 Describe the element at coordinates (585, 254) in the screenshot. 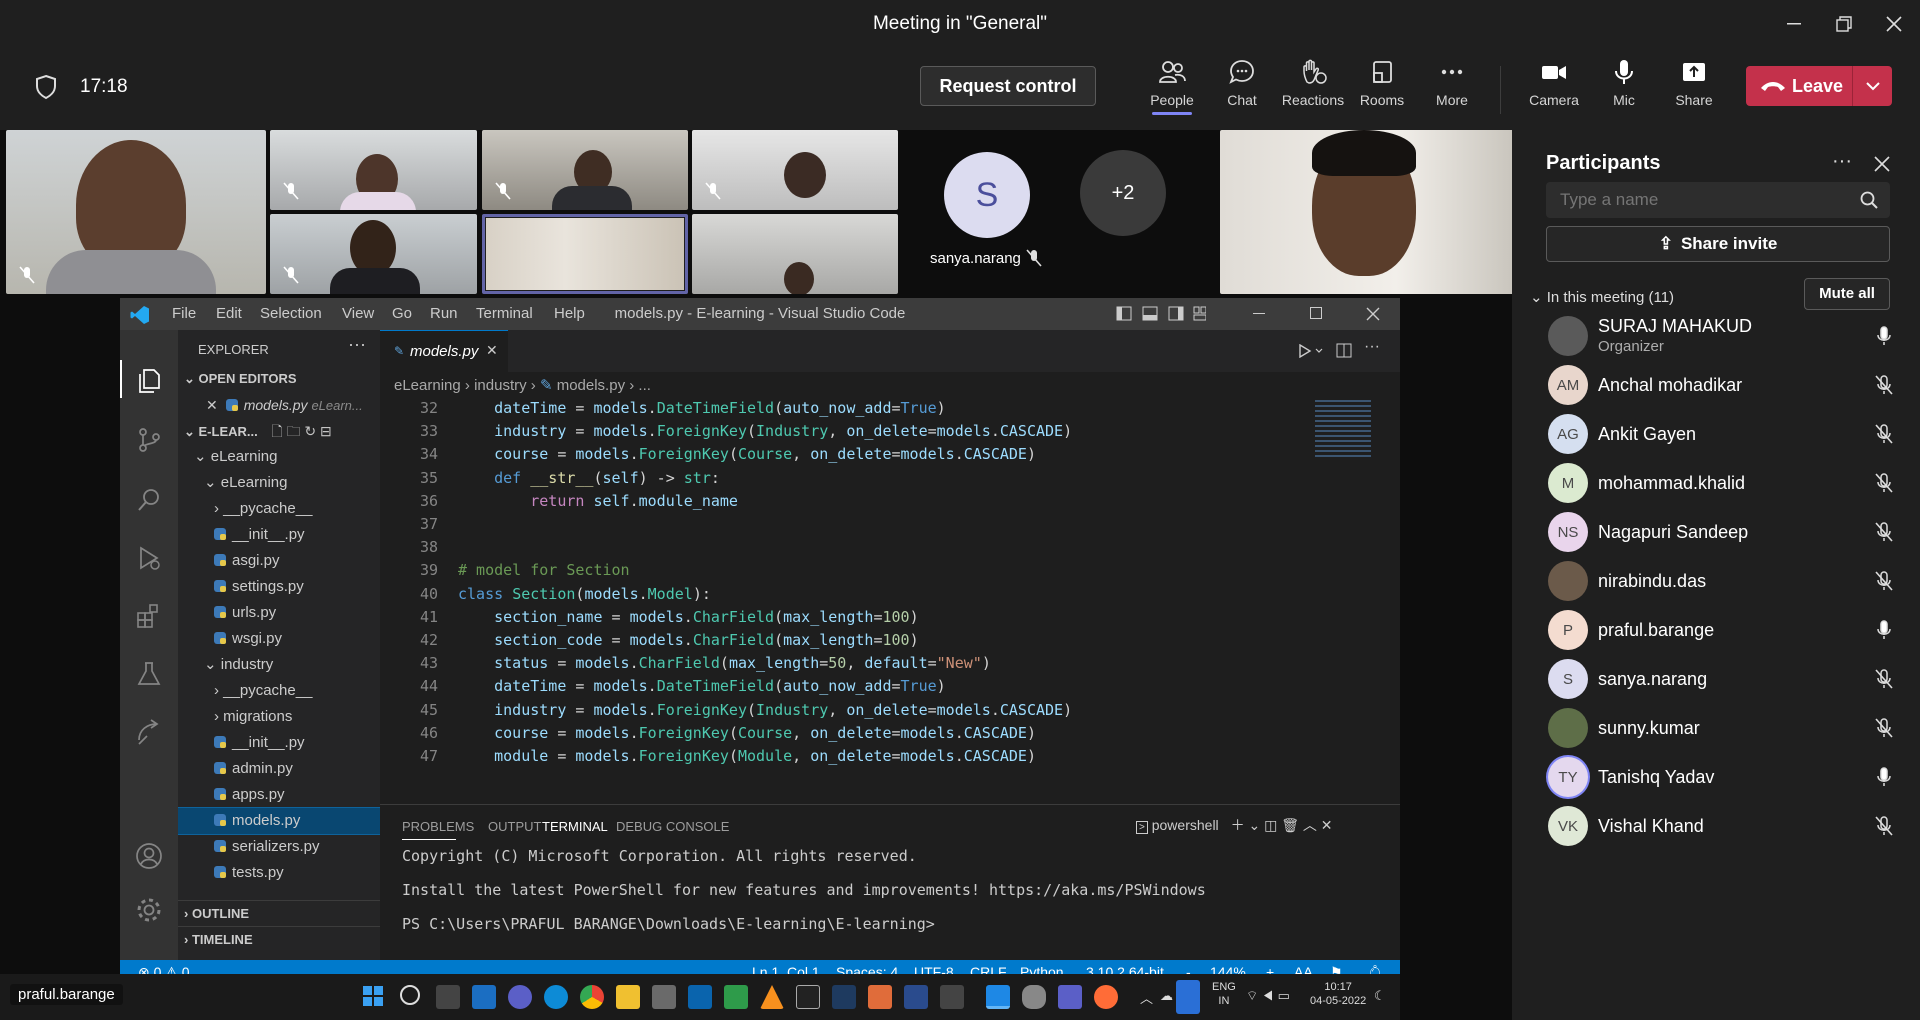

I see `video-tile-active-speaker` at that location.